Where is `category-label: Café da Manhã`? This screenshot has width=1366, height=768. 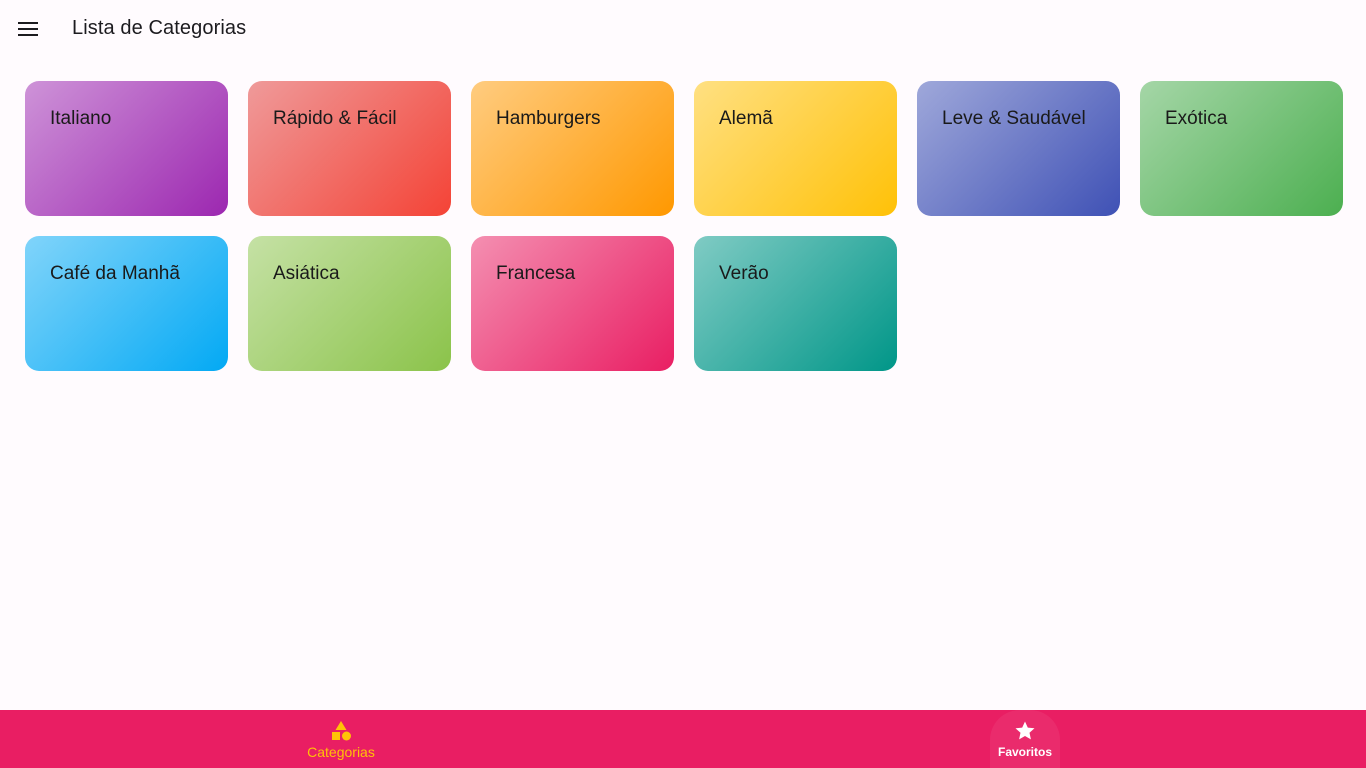
category-label: Café da Manhã is located at coordinates (115, 273).